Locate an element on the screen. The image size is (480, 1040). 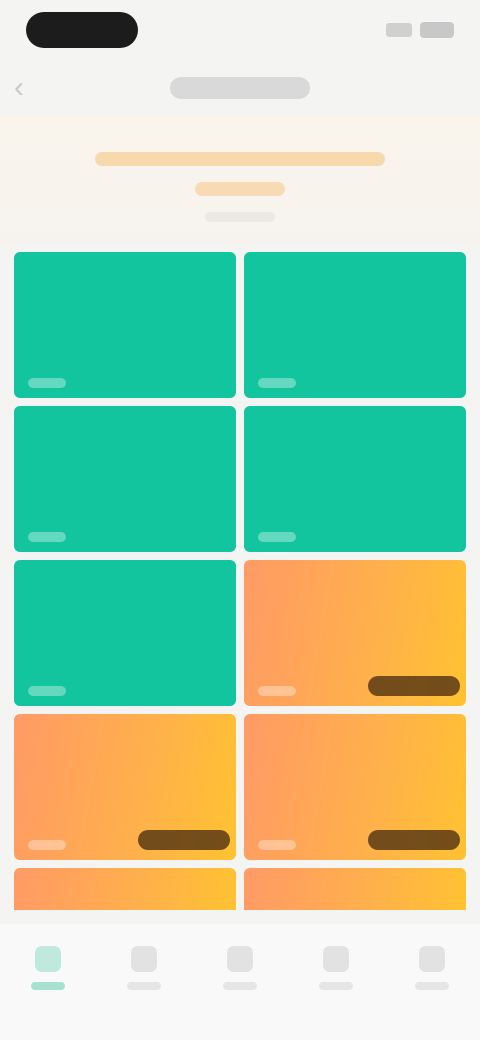
plus-icon is located at coordinates (240, 959).